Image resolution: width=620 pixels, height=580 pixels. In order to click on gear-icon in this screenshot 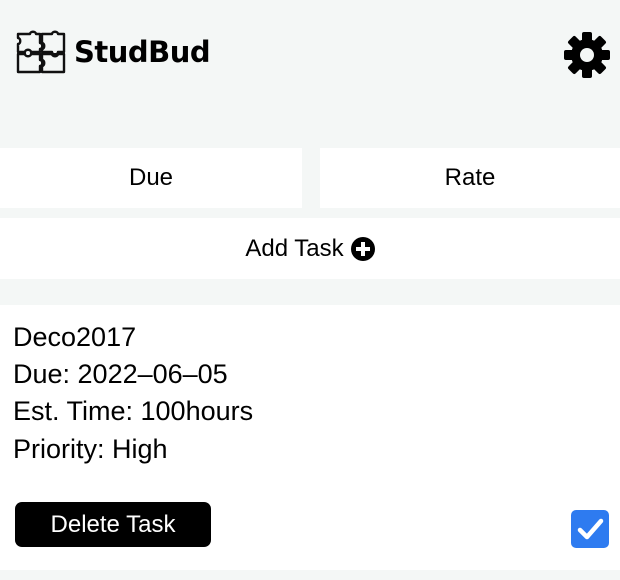, I will do `click(587, 55)`.